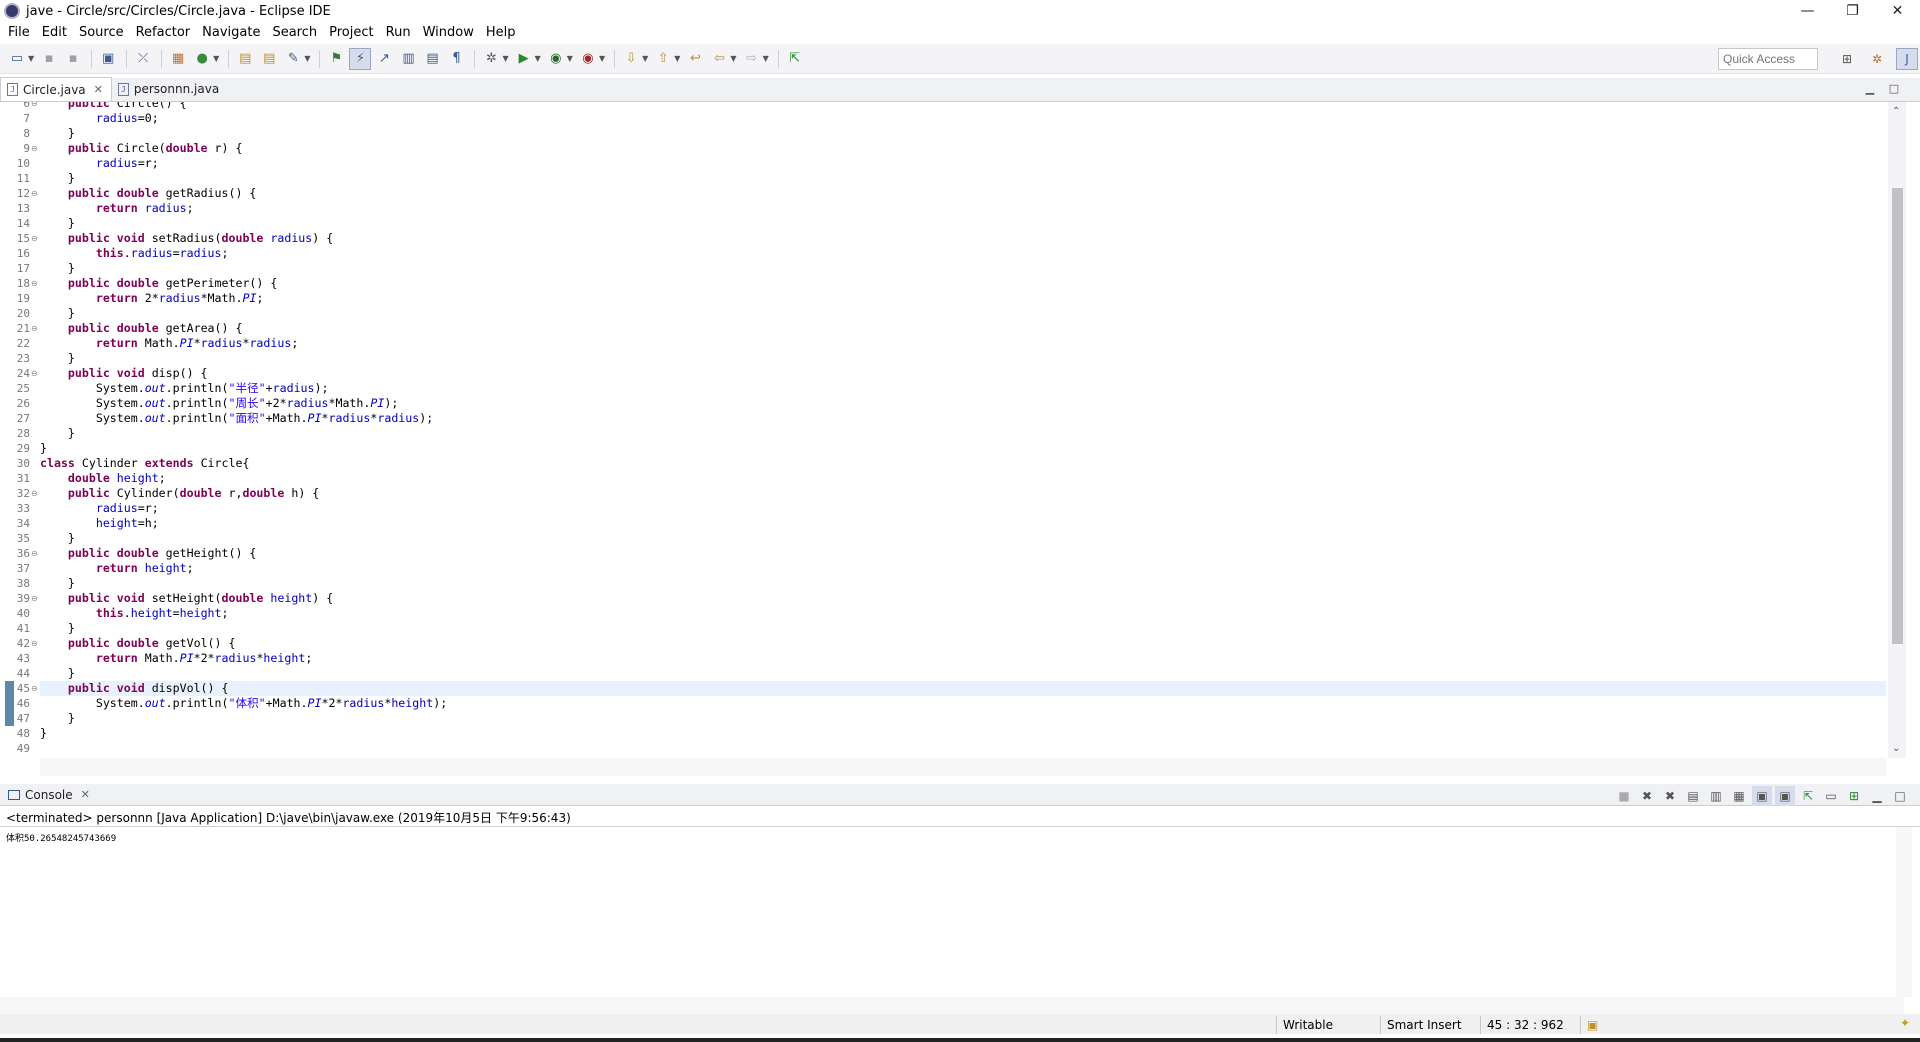  Describe the element at coordinates (752, 59) in the screenshot. I see `forward-icon: ⇨` at that location.